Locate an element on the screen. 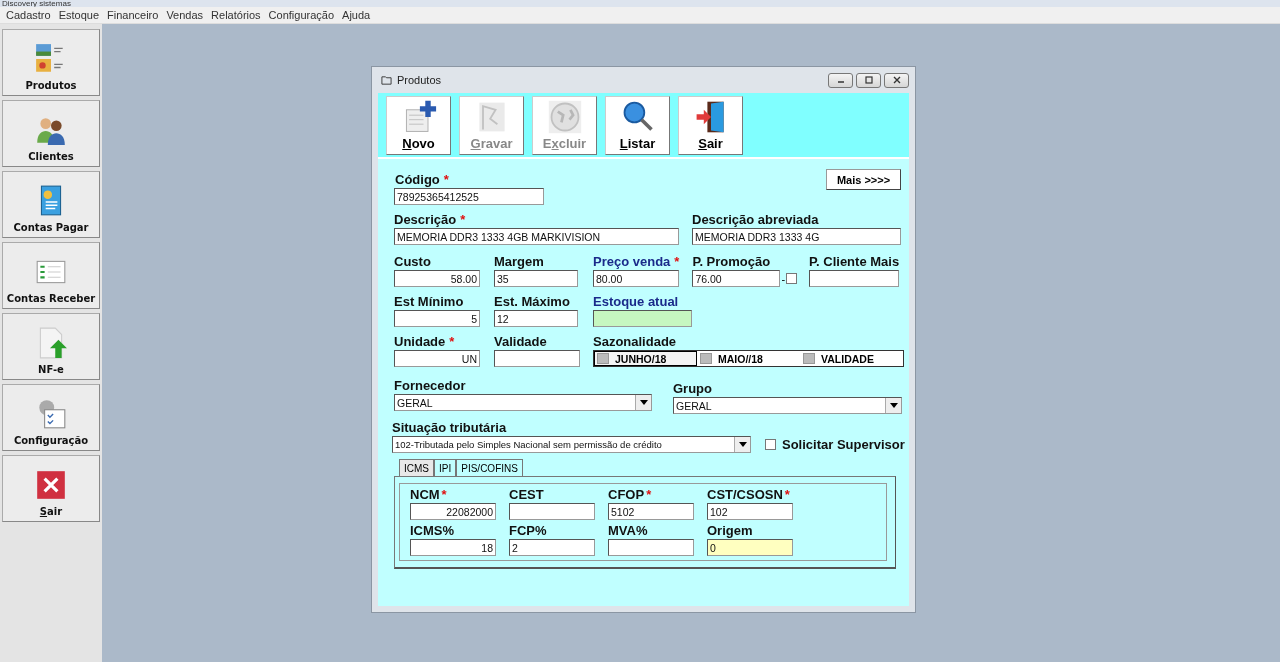 The height and width of the screenshot is (662, 1280). dropdown-field: 102-Tributada pelo Simples Nacional sem permissão de crédito is located at coordinates (571, 444).